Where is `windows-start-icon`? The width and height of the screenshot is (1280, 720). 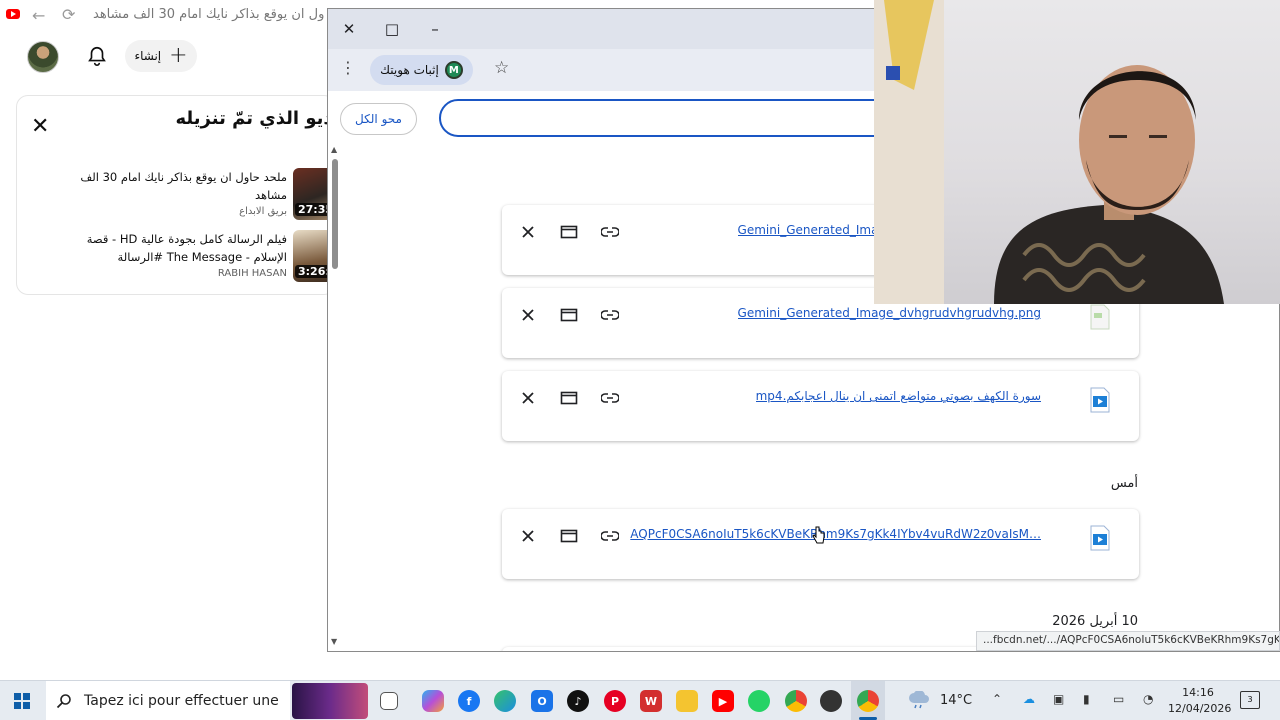 windows-start-icon is located at coordinates (22, 701).